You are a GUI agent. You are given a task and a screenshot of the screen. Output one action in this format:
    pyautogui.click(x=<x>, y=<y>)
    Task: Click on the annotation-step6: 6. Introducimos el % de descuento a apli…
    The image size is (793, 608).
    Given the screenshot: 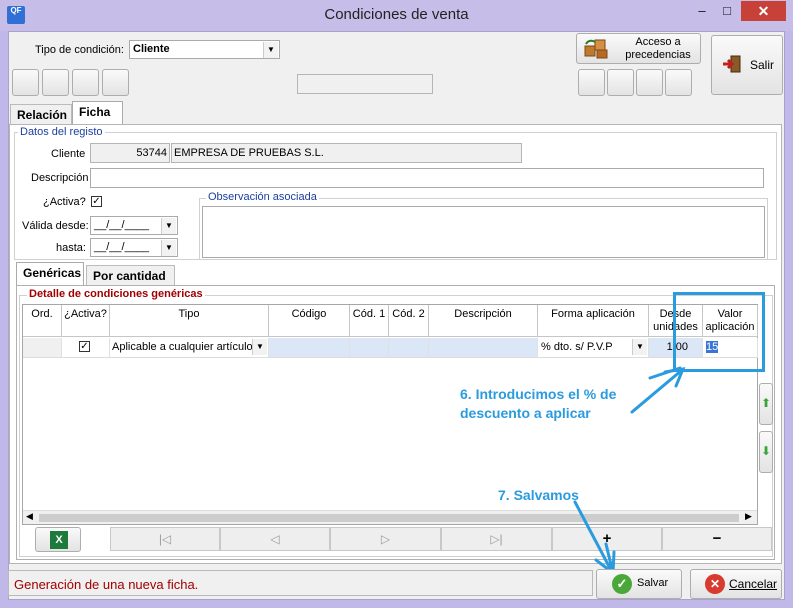 What is the action you would take?
    pyautogui.click(x=538, y=403)
    